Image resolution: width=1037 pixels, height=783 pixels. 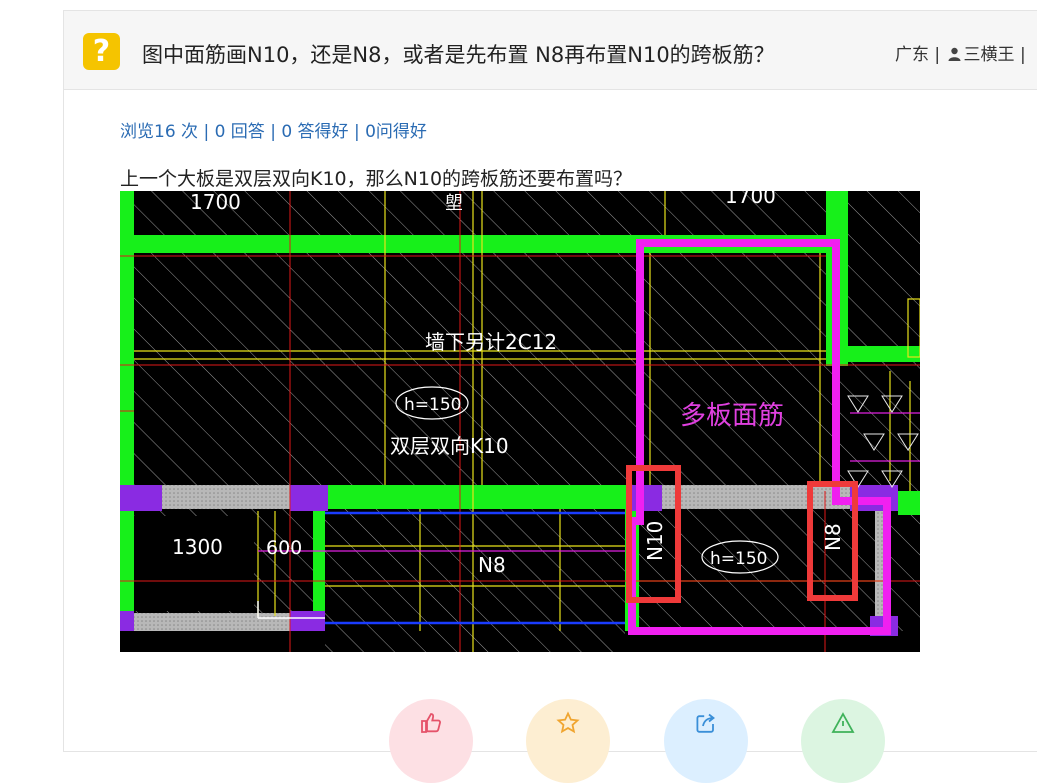 I want to click on label-dim-1700-left: 1700, so click(x=215, y=202).